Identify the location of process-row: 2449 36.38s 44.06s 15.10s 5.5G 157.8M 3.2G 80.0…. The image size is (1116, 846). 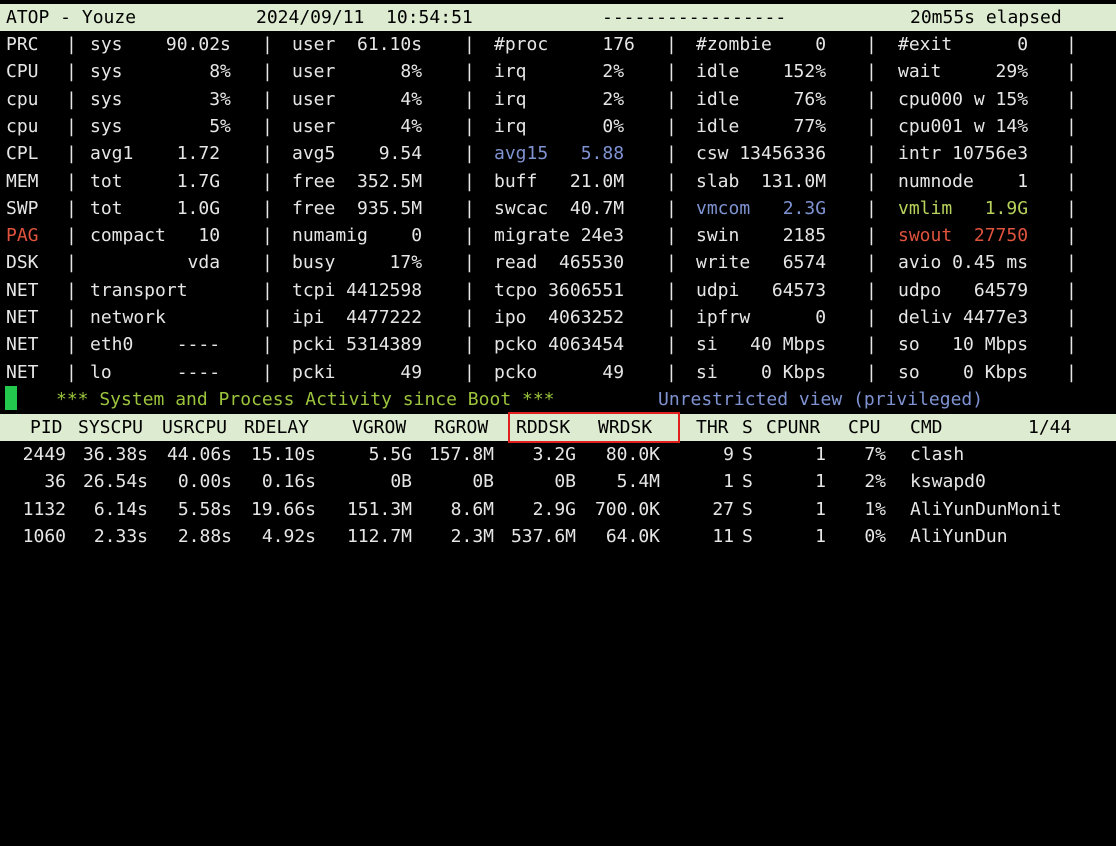
(558, 454).